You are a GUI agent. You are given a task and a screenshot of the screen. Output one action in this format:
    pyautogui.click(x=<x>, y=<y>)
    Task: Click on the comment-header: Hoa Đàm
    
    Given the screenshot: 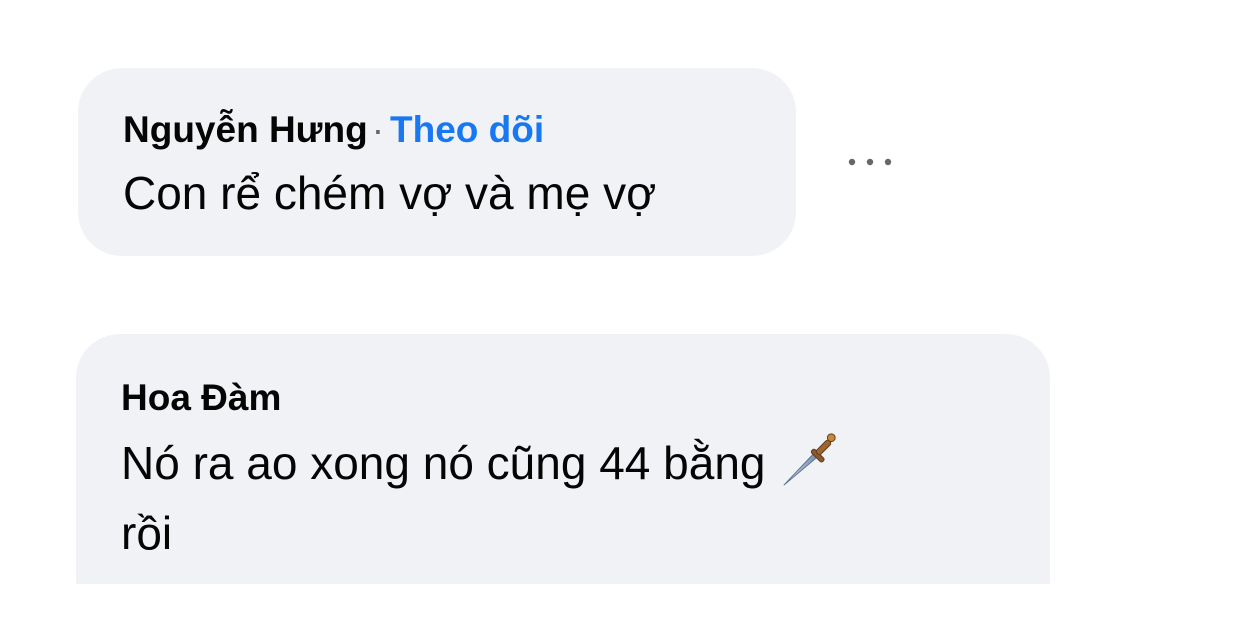 What is the action you would take?
    pyautogui.click(x=585, y=398)
    